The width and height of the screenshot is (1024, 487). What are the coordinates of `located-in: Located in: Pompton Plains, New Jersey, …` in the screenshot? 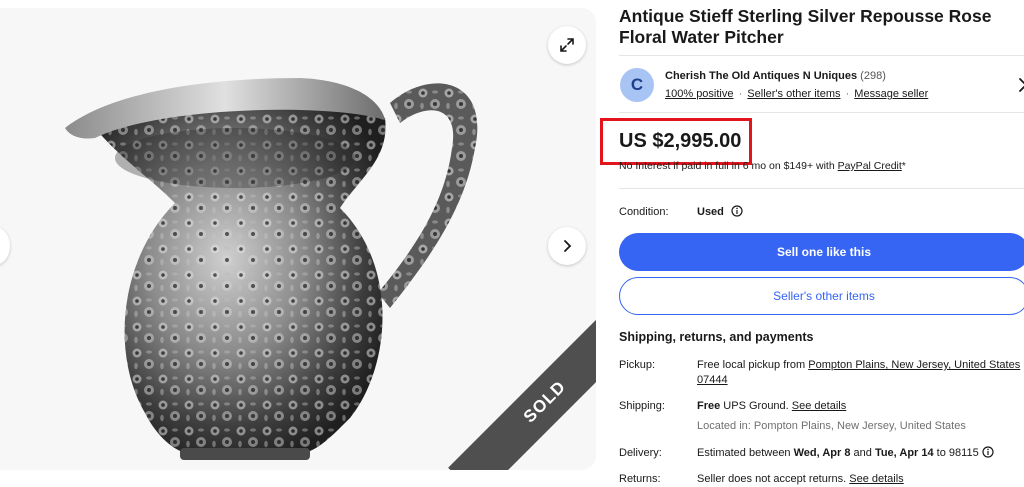 It's located at (859, 426).